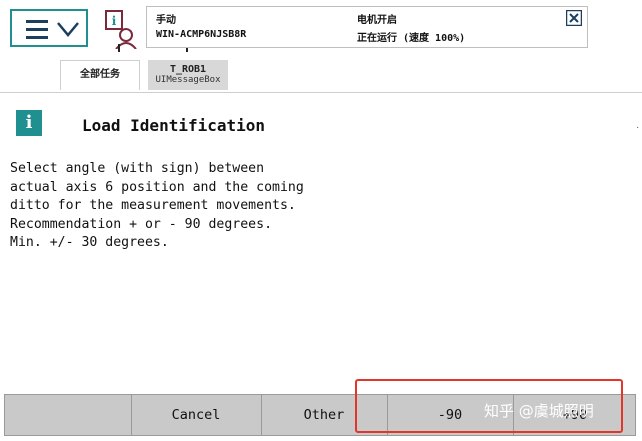 The image size is (642, 441). I want to click on message-line: Min. +/- 30 degrees., so click(89, 242).